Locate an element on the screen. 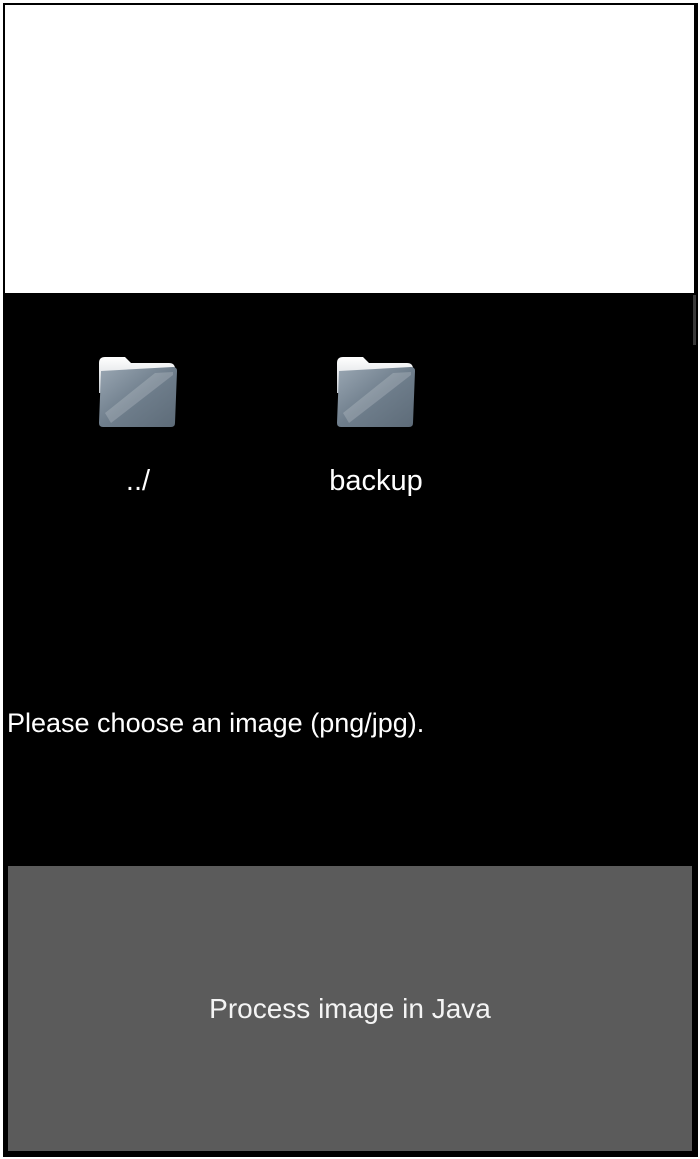 This screenshot has width=700, height=1159. file-item-label: ../ is located at coordinates (138, 481).